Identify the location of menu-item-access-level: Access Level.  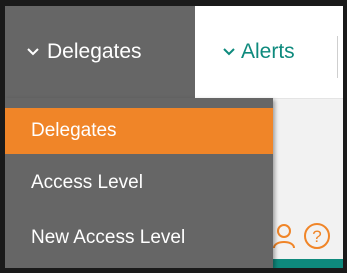
(139, 183).